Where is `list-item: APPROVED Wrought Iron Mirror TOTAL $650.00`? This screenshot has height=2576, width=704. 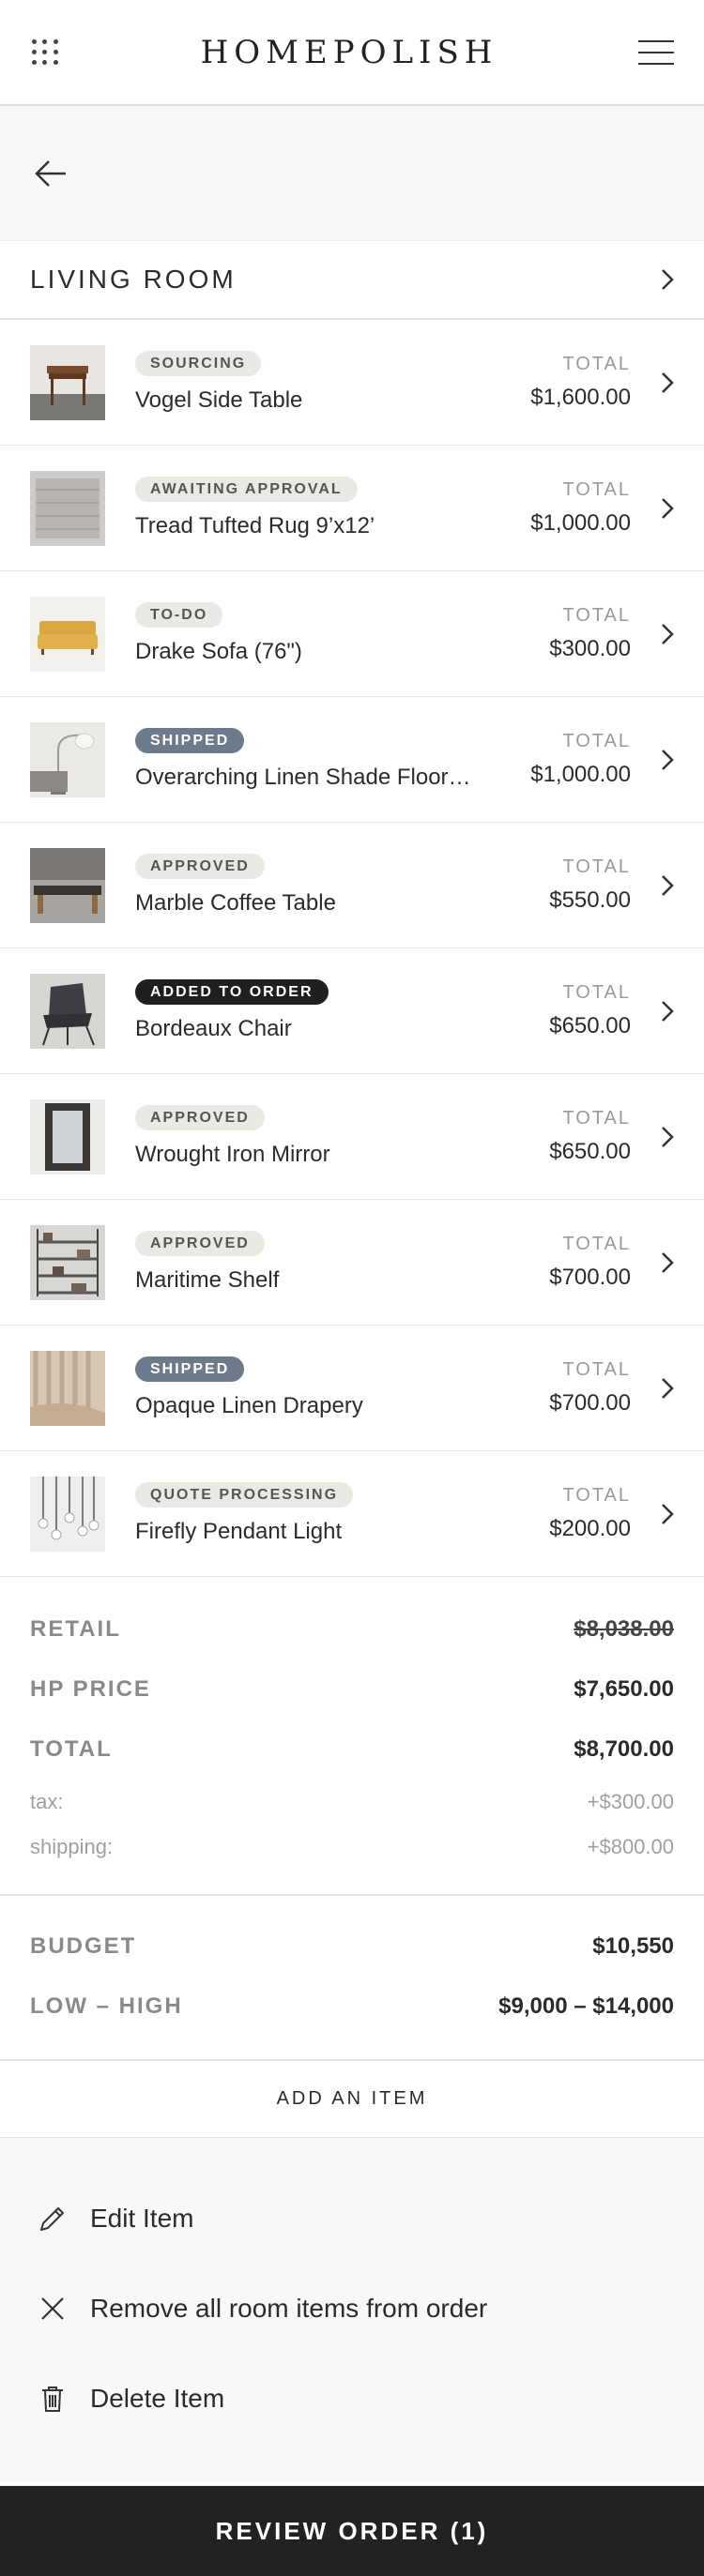
list-item: APPROVED Wrought Iron Mirror TOTAL $650.00 is located at coordinates (352, 1137).